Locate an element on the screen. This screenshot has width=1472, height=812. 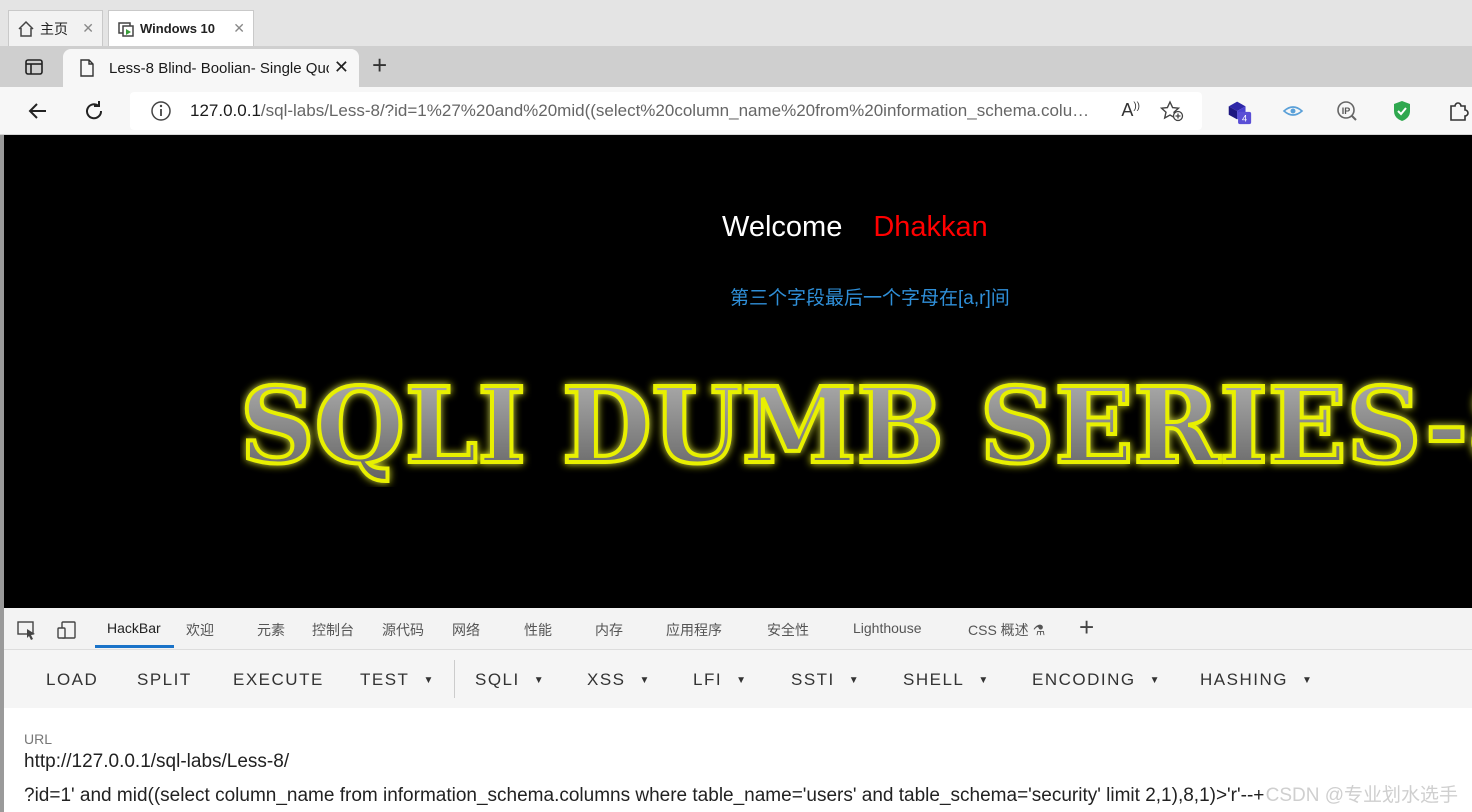
svg-text: SQLI DUMB SERIES-8 is located at coordinates (856, 427).